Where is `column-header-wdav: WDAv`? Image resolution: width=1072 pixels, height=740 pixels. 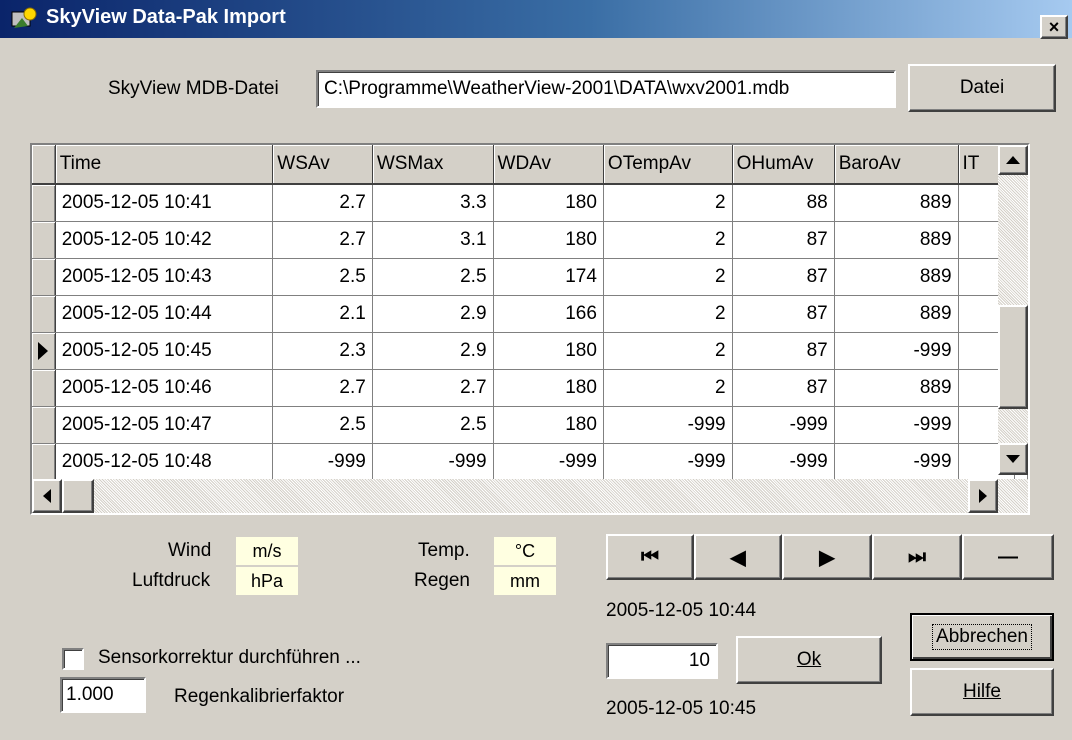 column-header-wdav: WDAv is located at coordinates (548, 165).